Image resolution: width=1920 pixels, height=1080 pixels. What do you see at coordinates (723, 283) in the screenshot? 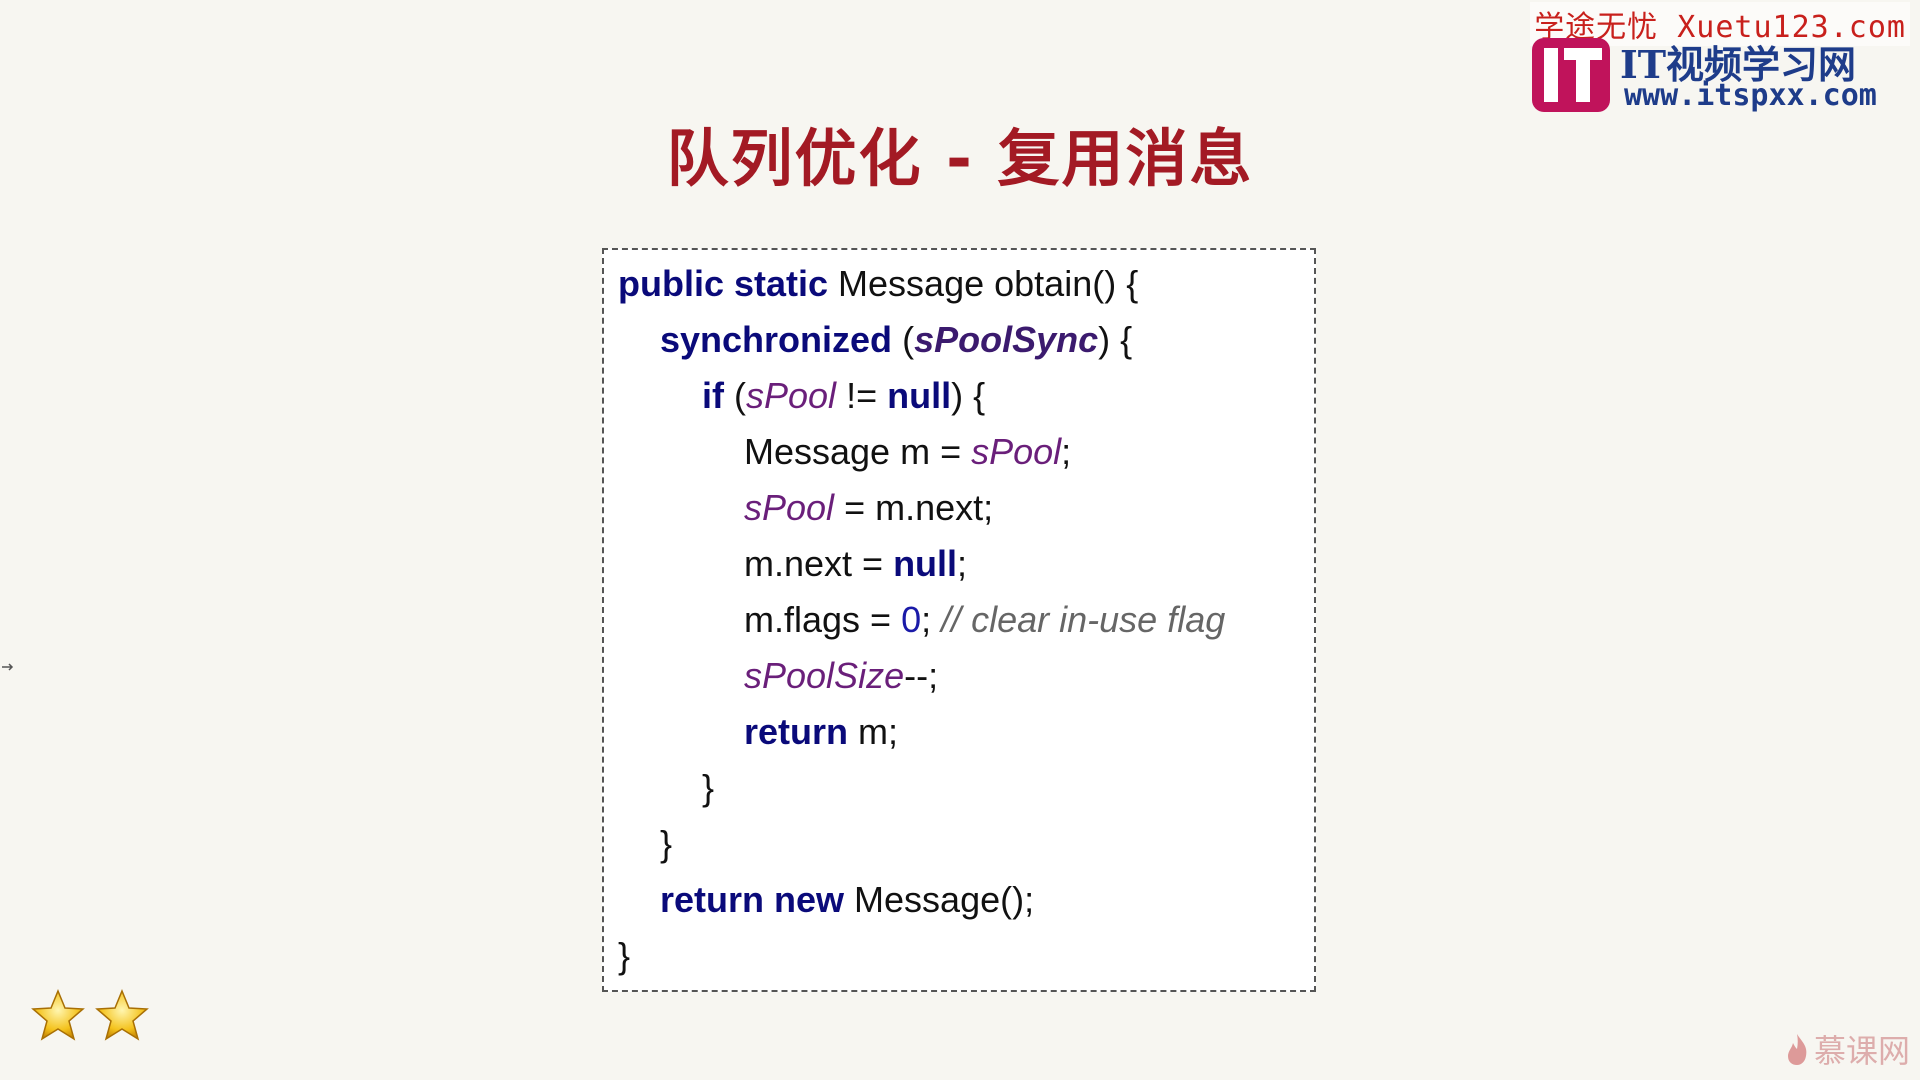
I see `code-keyword: public static` at bounding box center [723, 283].